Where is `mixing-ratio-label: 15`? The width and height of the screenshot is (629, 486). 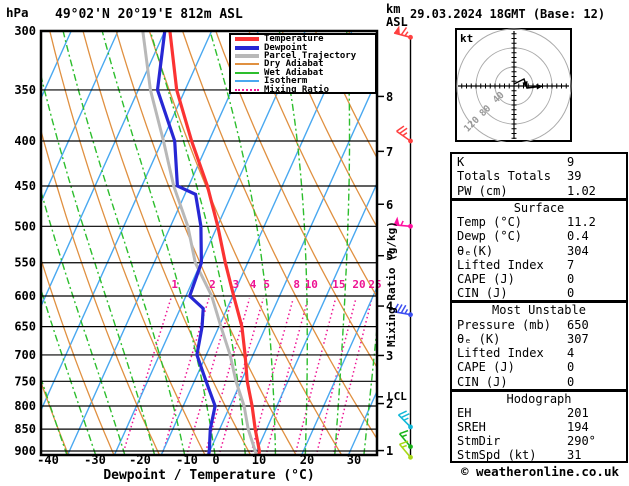
mixing-ratio-label: 15 is located at coordinates (338, 284).